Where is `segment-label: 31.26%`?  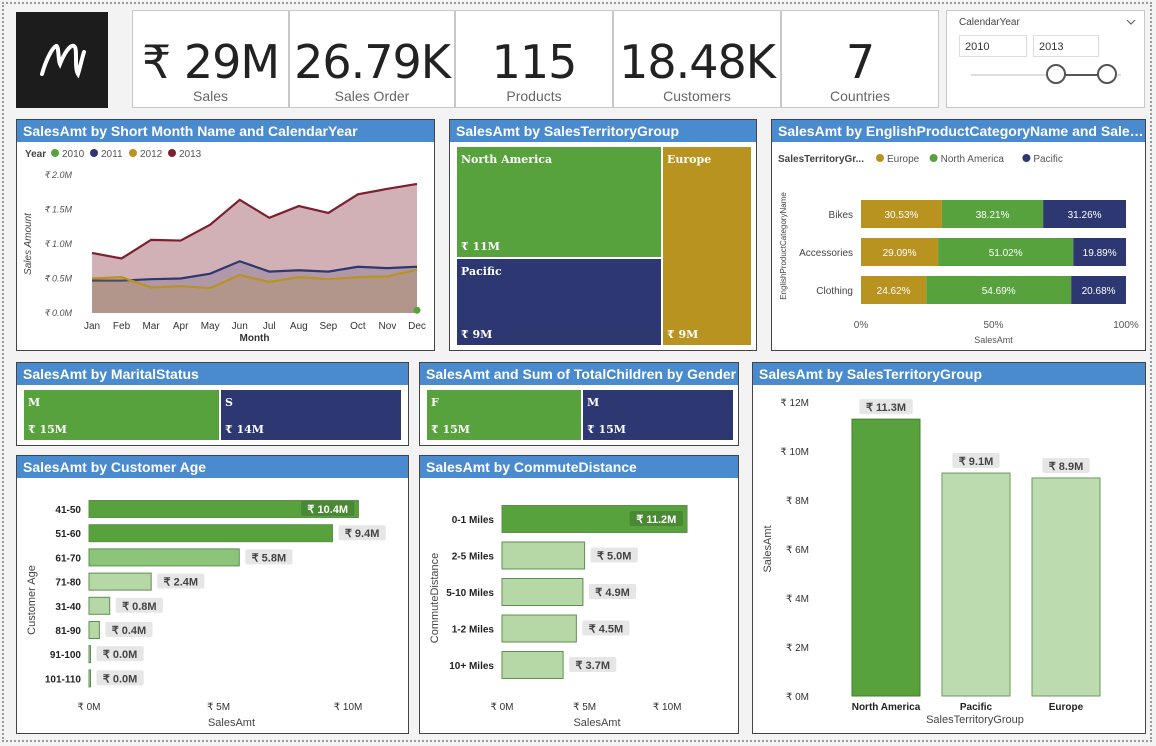 segment-label: 31.26% is located at coordinates (1085, 215).